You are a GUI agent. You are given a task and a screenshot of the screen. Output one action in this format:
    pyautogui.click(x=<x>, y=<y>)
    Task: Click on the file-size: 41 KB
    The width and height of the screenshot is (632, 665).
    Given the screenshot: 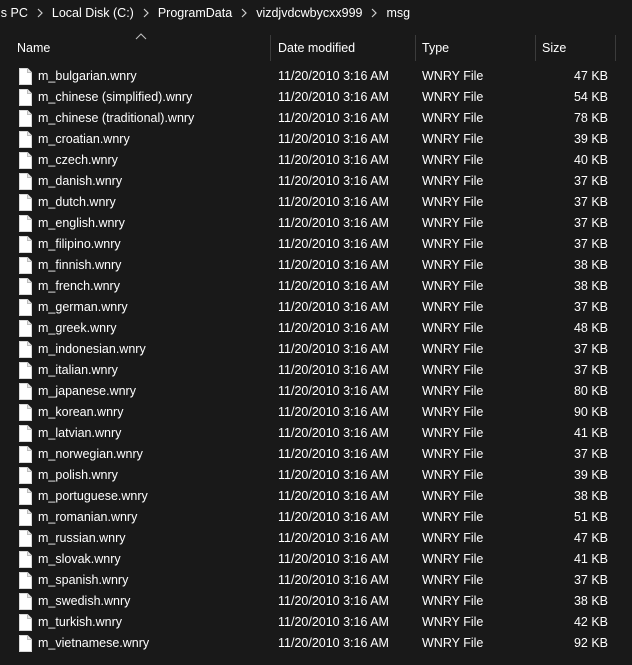 What is the action you would take?
    pyautogui.click(x=590, y=559)
    